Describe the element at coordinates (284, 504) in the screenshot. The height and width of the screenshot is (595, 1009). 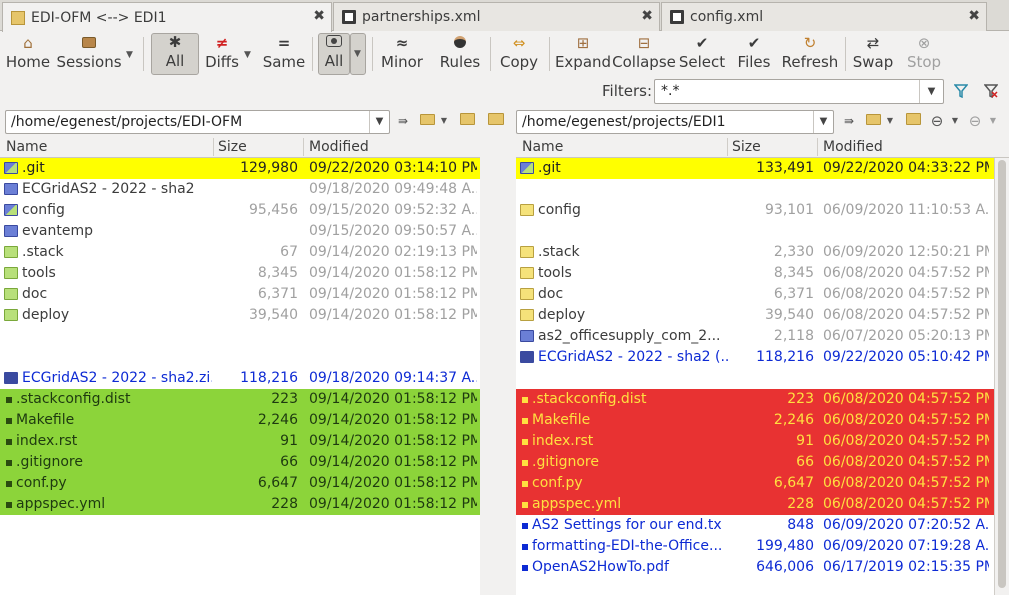
I see `file-size: 228` at that location.